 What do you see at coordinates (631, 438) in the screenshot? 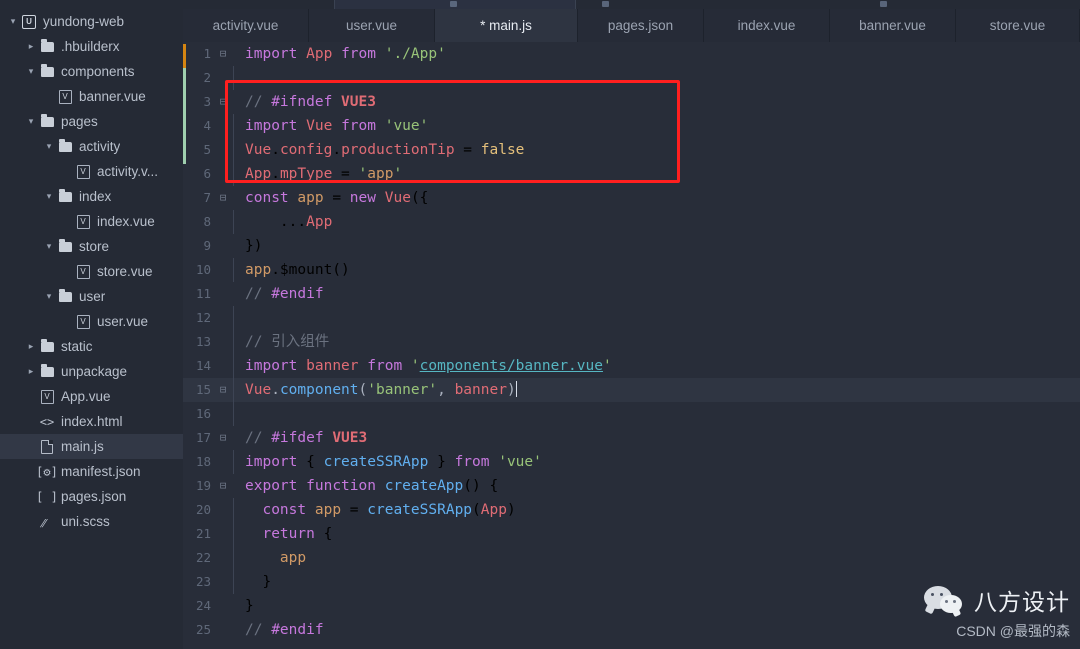
I see `code-line: 17 ⊟ // #ifdef VUE3` at bounding box center [631, 438].